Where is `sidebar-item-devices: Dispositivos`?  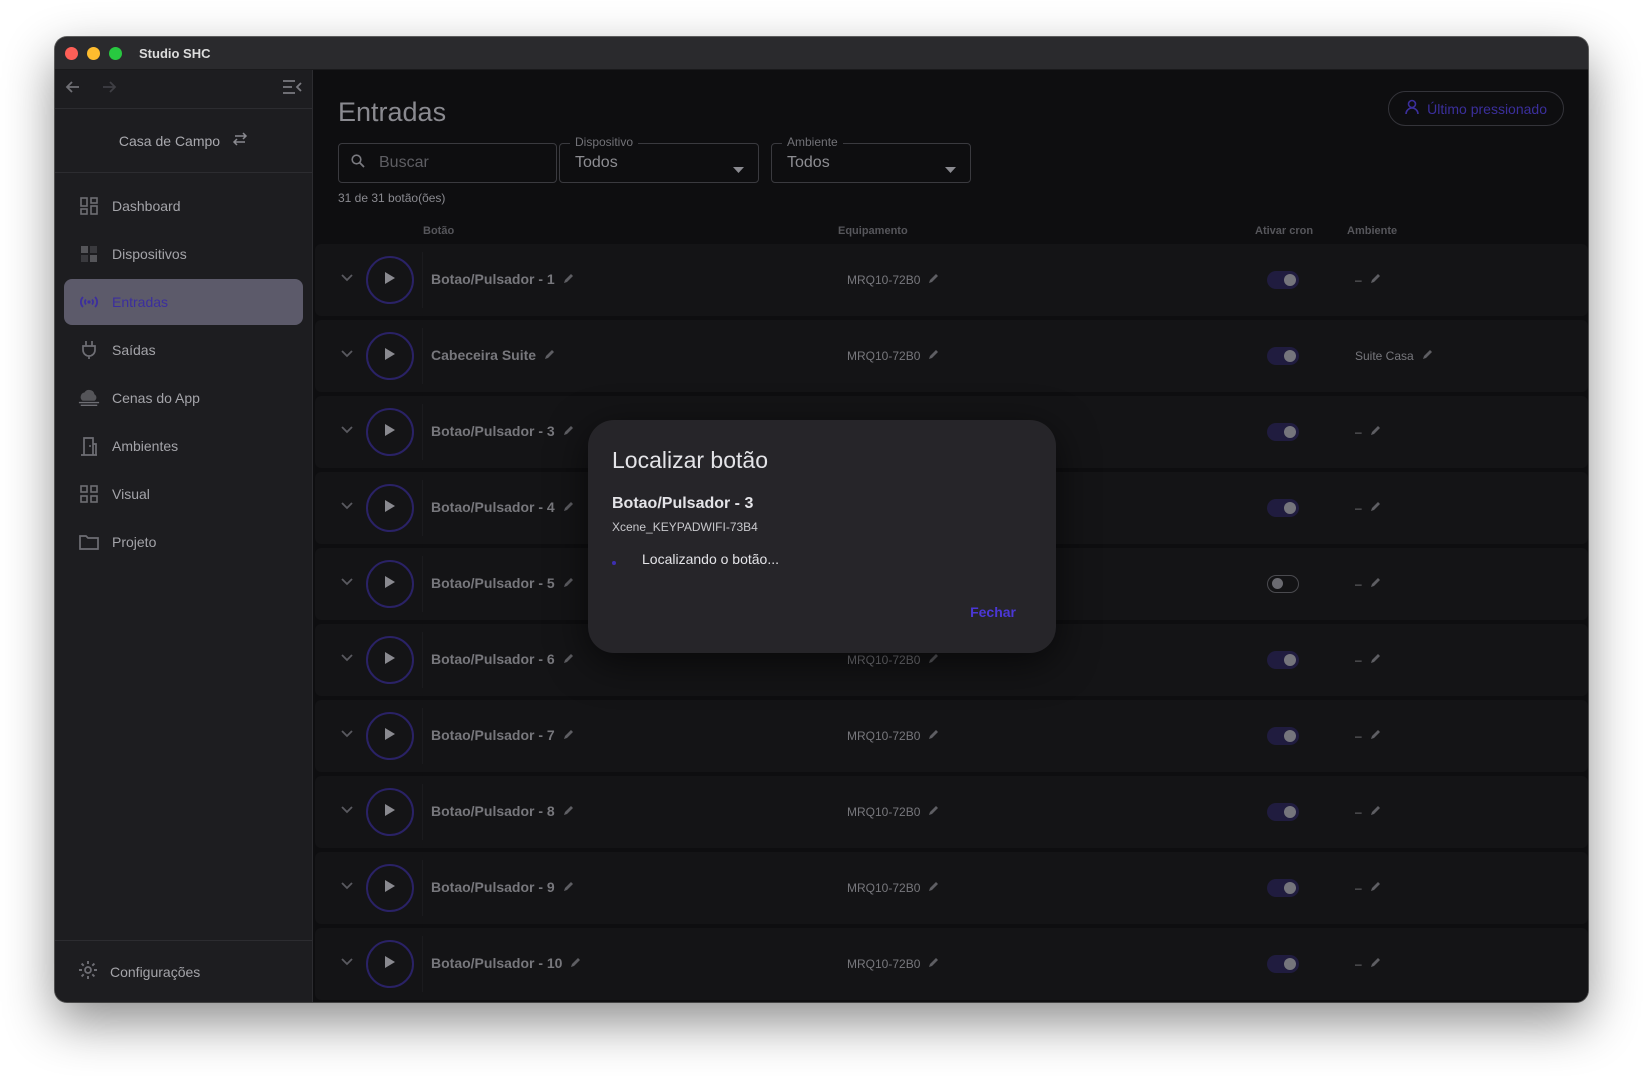 sidebar-item-devices: Dispositivos is located at coordinates (183, 254).